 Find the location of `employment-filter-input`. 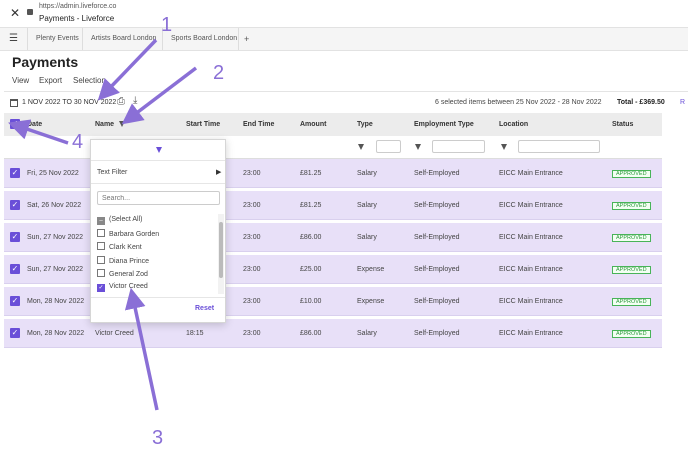

employment-filter-input is located at coordinates (458, 146).